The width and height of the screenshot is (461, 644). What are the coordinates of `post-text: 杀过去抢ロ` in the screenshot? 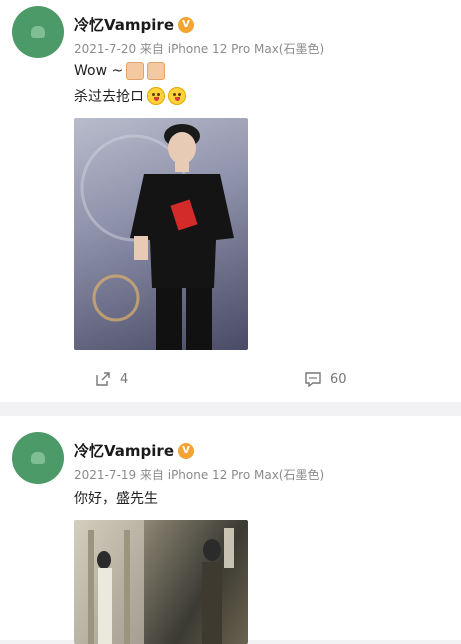 It's located at (109, 97).